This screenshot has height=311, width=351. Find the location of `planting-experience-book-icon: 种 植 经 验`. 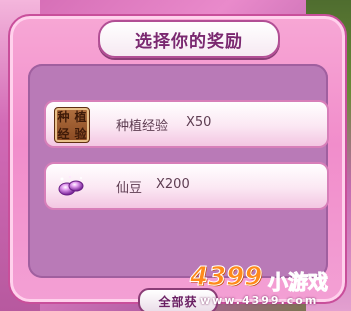

planting-experience-book-icon: 种 植 经 验 is located at coordinates (72, 125).